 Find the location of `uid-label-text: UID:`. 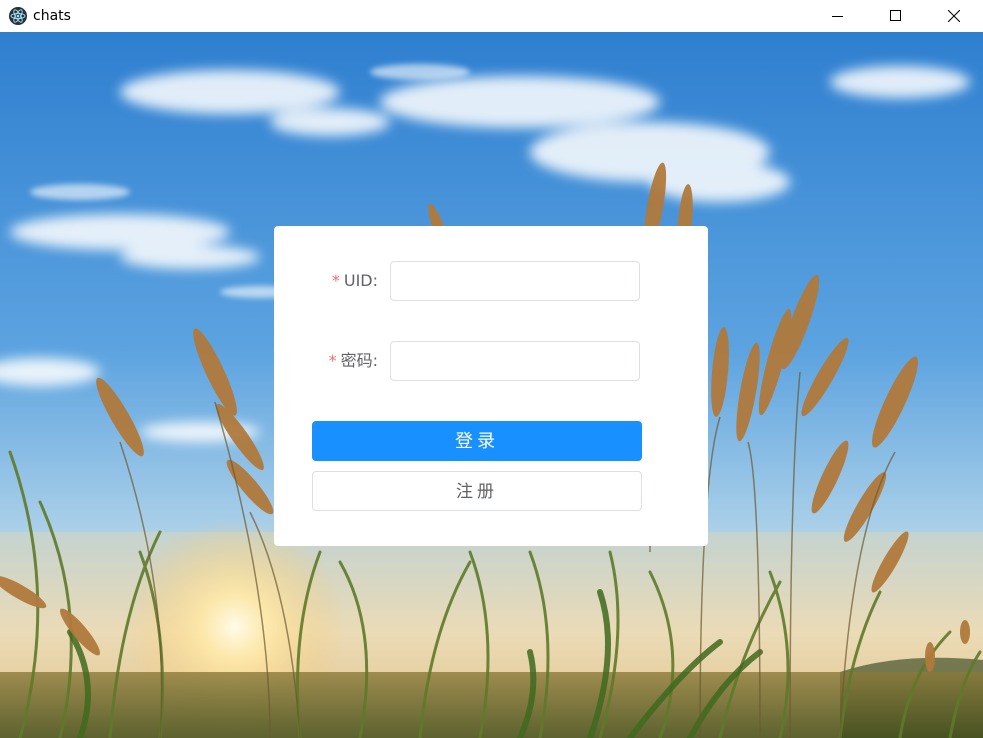

uid-label-text: UID: is located at coordinates (360, 280).